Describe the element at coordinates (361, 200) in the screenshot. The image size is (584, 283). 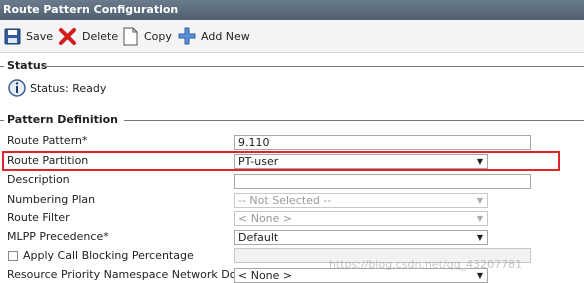
I see `numbering-plan-select: -- Not Selected -- ▼` at that location.